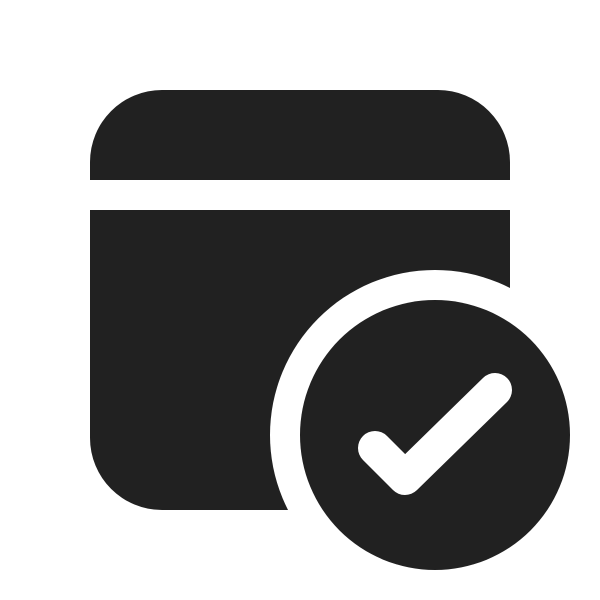  What do you see at coordinates (300, 135) in the screenshot?
I see `calendar-header` at bounding box center [300, 135].